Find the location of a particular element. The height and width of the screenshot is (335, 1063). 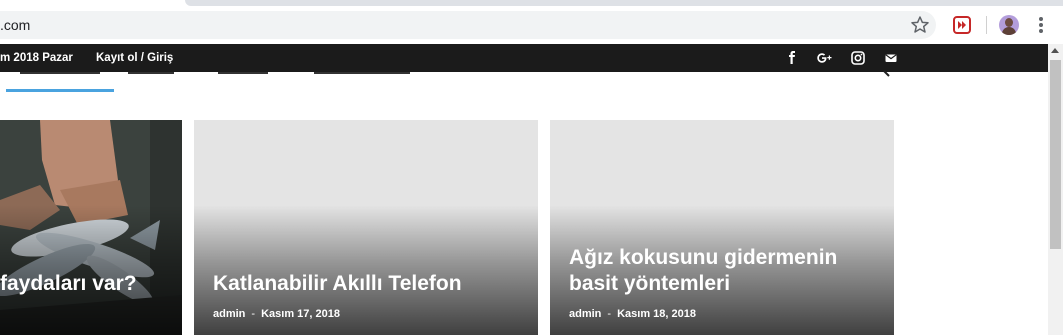

post-date: Kasım 18, 2018 is located at coordinates (656, 314).